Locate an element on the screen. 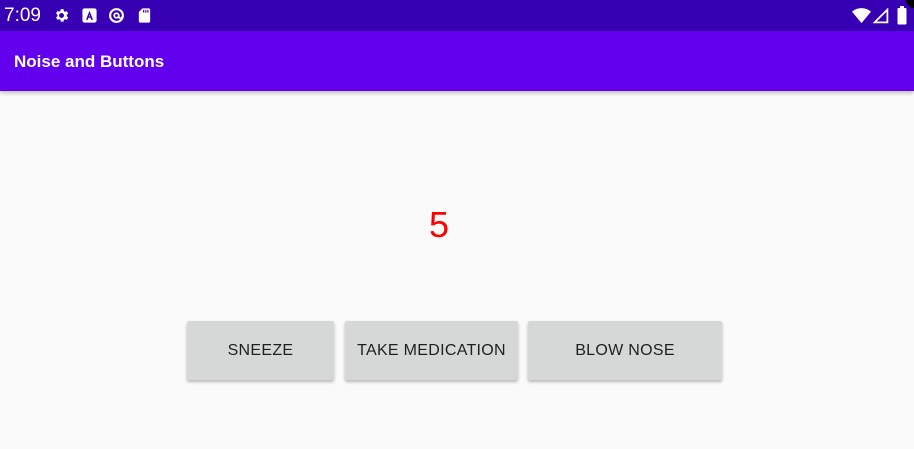 The width and height of the screenshot is (914, 449). status-time: 7:09 is located at coordinates (22, 15).